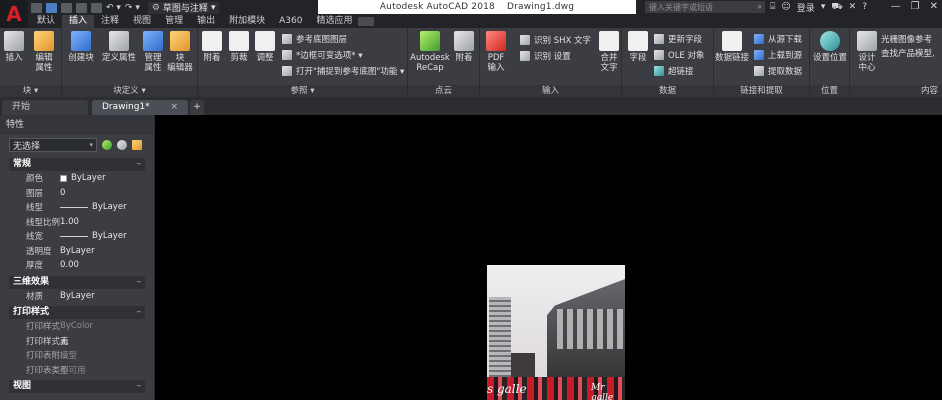 The width and height of the screenshot is (942, 400). Describe the element at coordinates (915, 6) in the screenshot. I see `maximize-button: ❐` at that location.